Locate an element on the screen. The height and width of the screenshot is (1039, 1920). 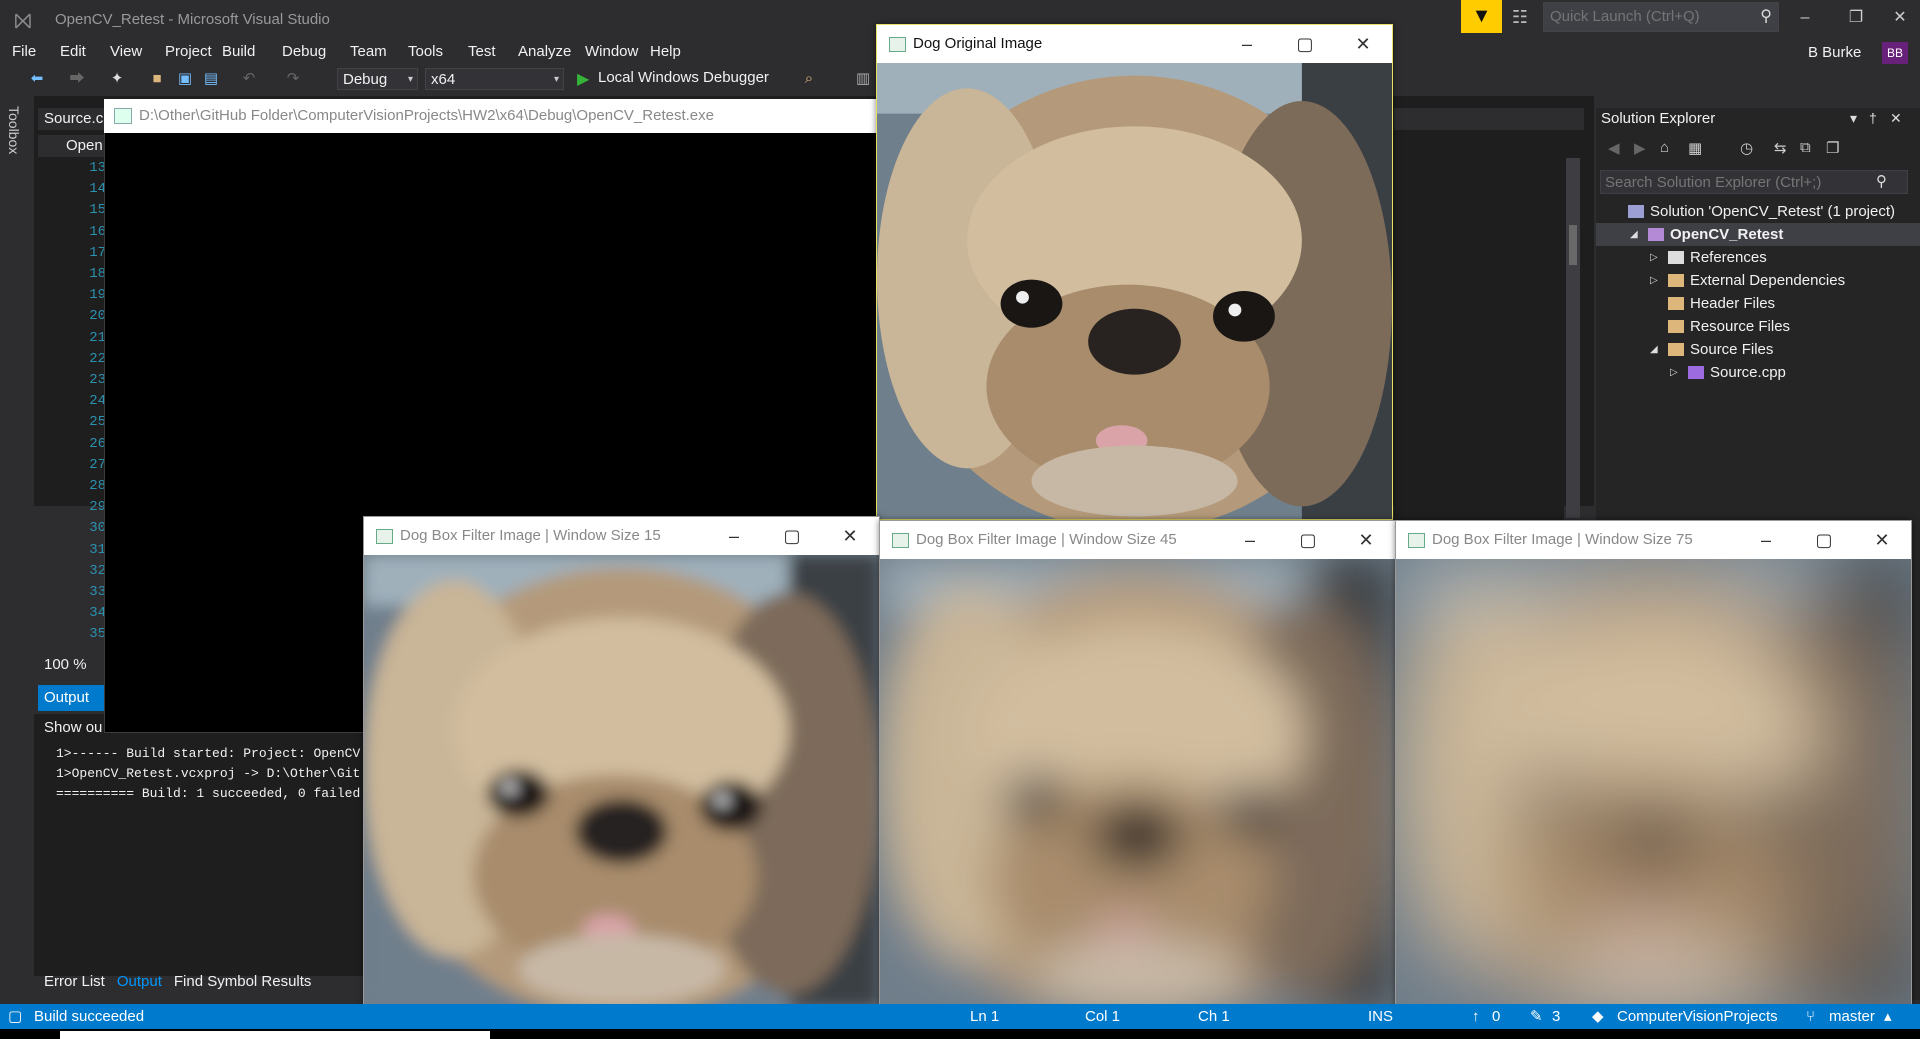
image-window-1: Dog Original Image – ▢ ✕ is located at coordinates (1134, 272).